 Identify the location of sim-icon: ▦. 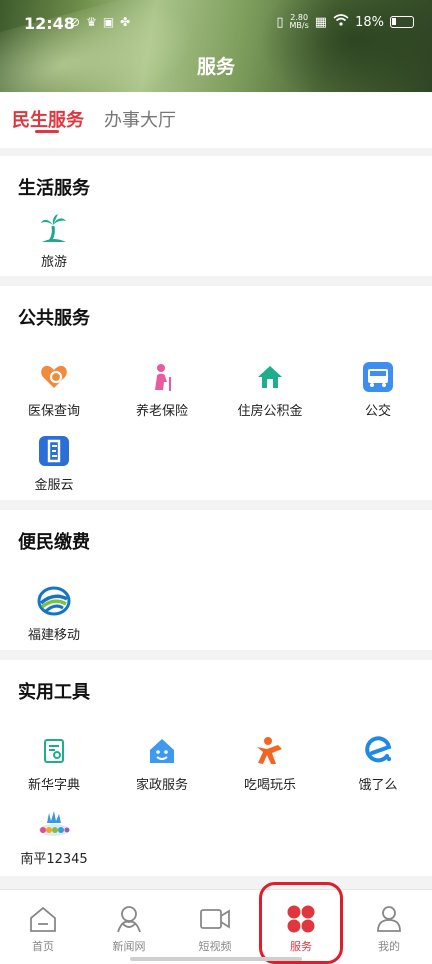
(321, 22).